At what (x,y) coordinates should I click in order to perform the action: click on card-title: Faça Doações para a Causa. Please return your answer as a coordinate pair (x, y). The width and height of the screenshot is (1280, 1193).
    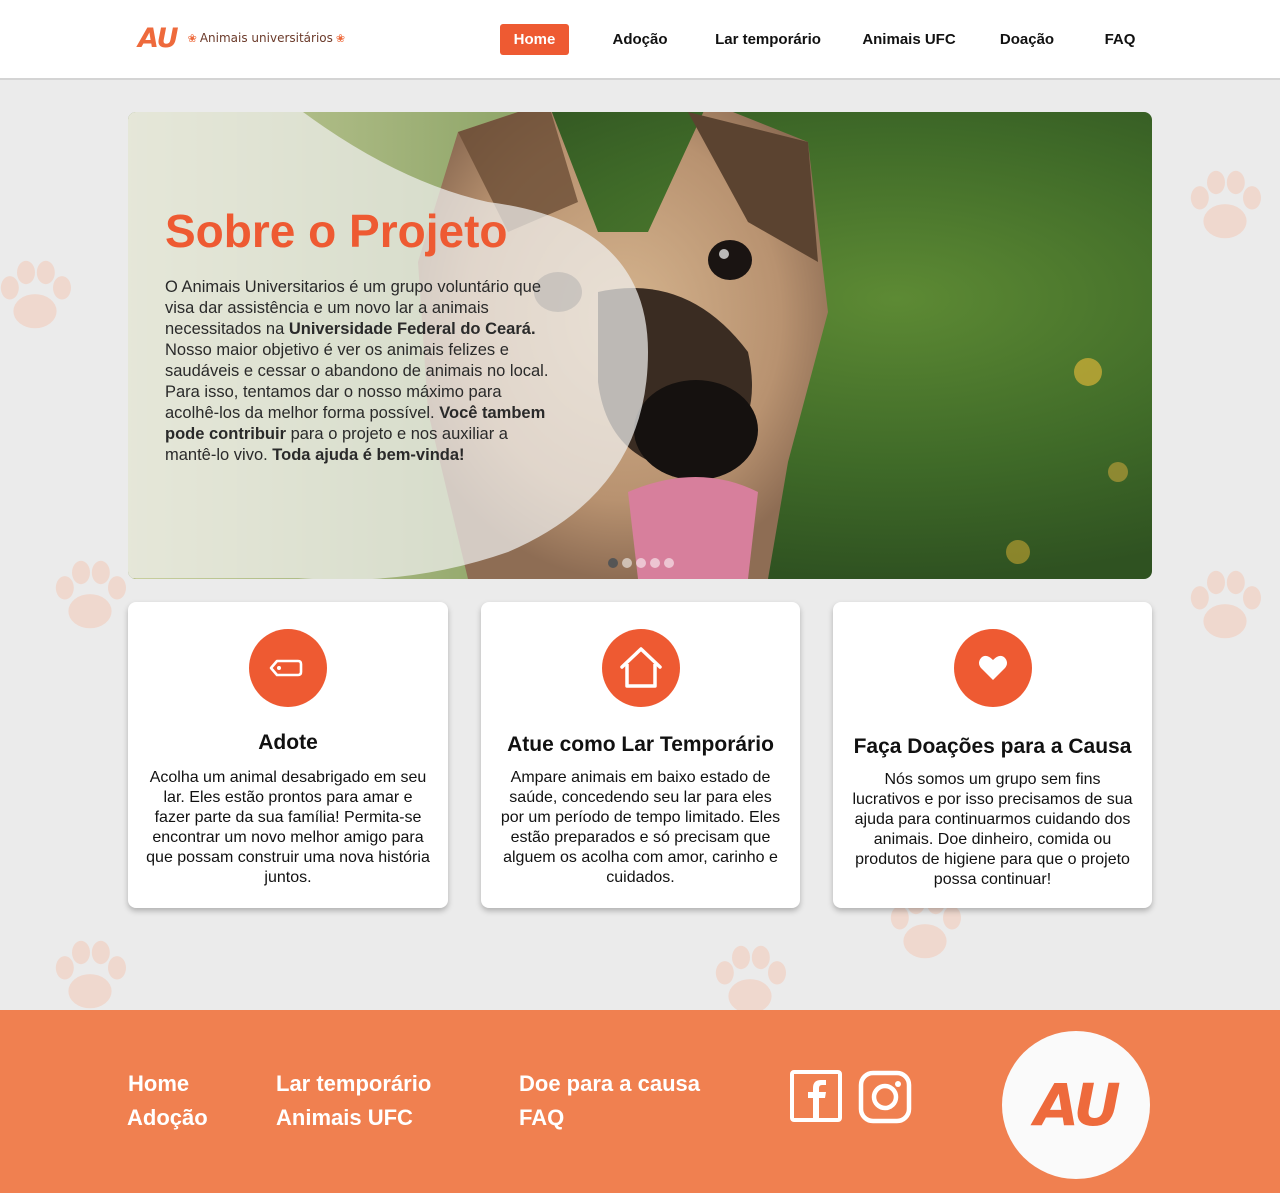
    Looking at the image, I should click on (992, 746).